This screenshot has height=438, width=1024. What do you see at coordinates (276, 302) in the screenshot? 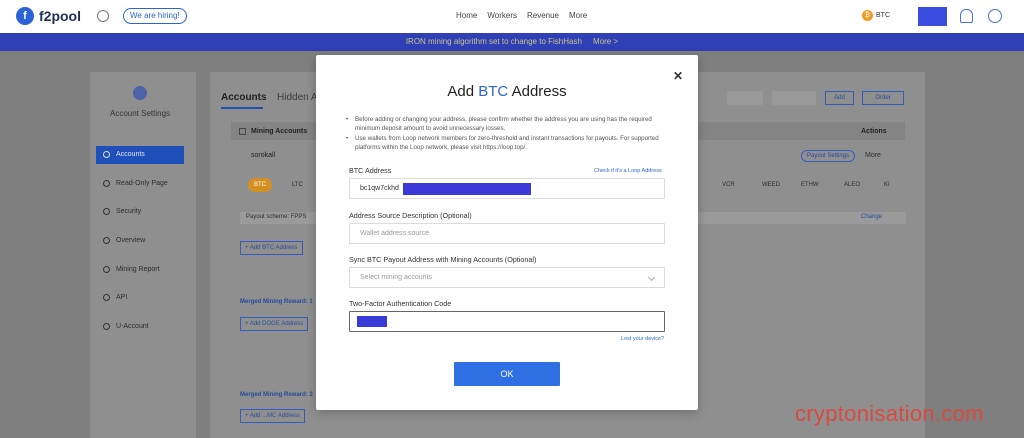
I see `merged-reward-1: Merged Mining Reward: 1` at bounding box center [276, 302].